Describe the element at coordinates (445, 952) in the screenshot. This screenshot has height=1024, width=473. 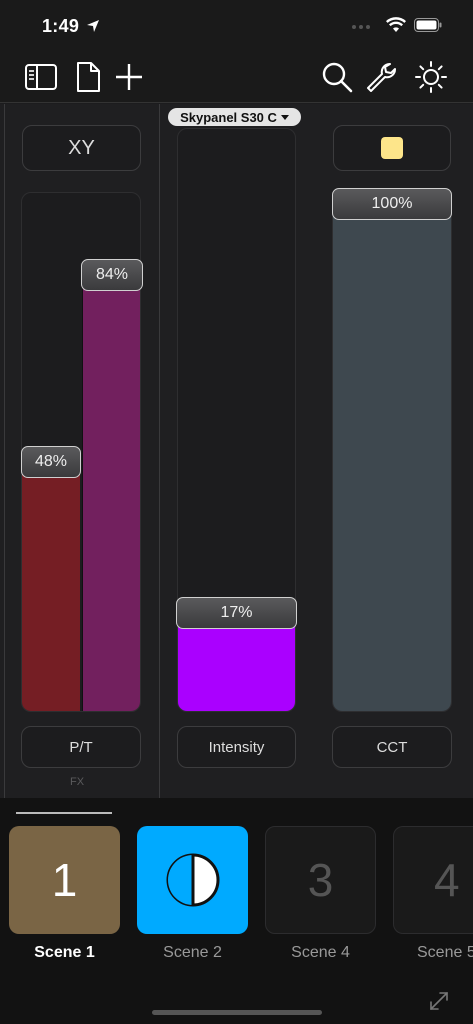
I see `scene-name: Scene 5` at that location.